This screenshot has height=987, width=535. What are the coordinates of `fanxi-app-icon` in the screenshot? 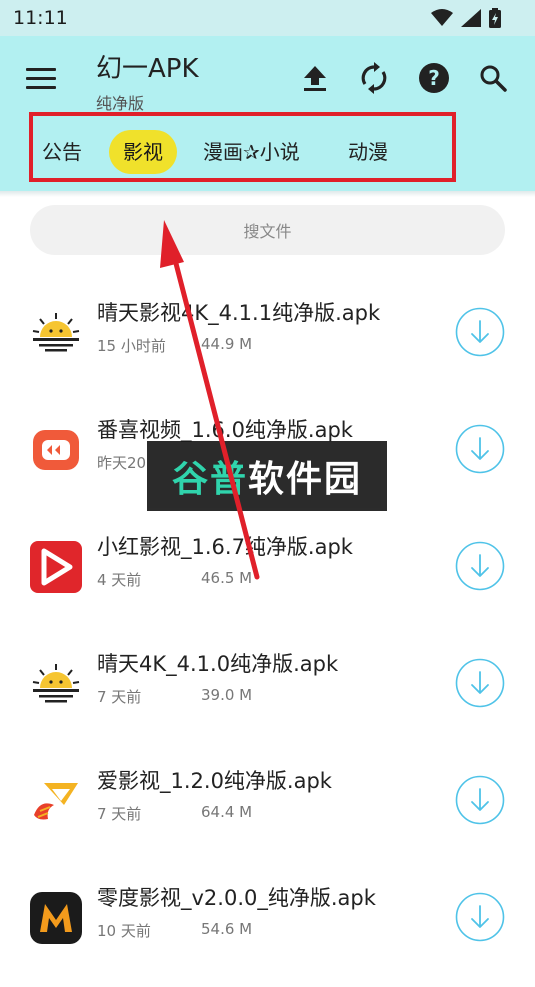 It's located at (56, 450).